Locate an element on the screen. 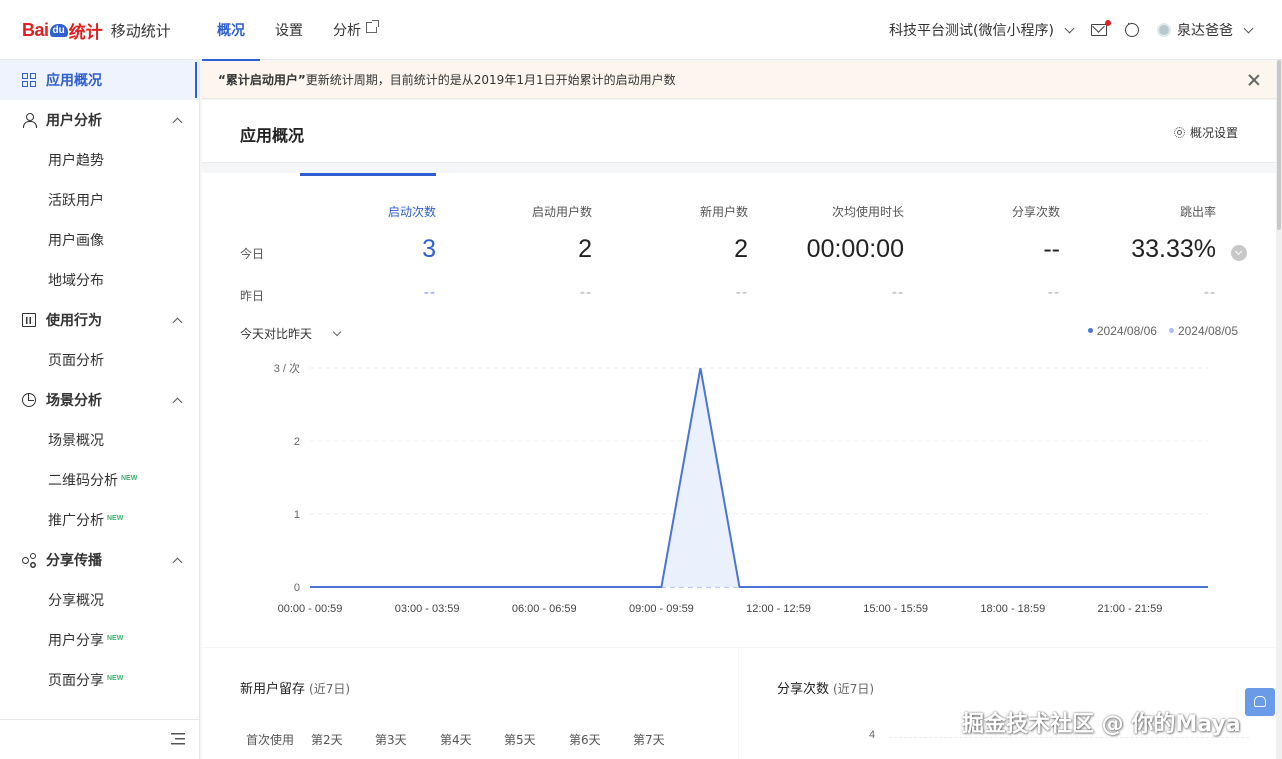  logo-subtitle: 移动统计 is located at coordinates (140, 30).